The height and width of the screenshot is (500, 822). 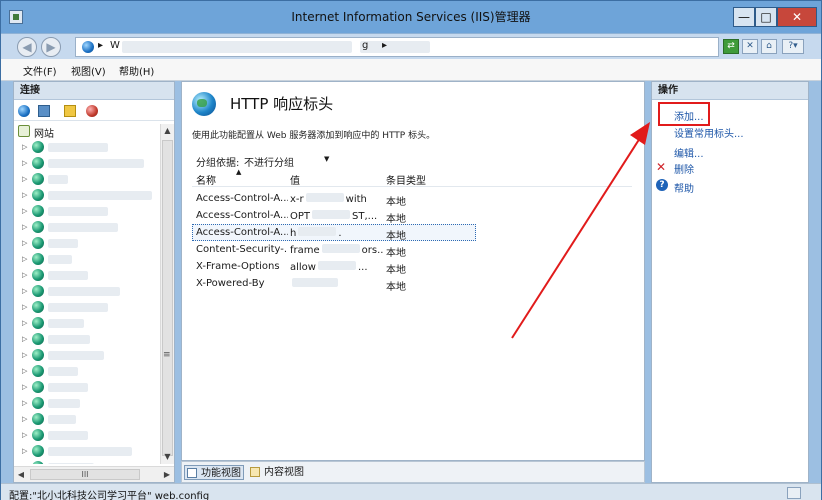 What do you see at coordinates (295, 179) in the screenshot?
I see `column-value: 值` at bounding box center [295, 179].